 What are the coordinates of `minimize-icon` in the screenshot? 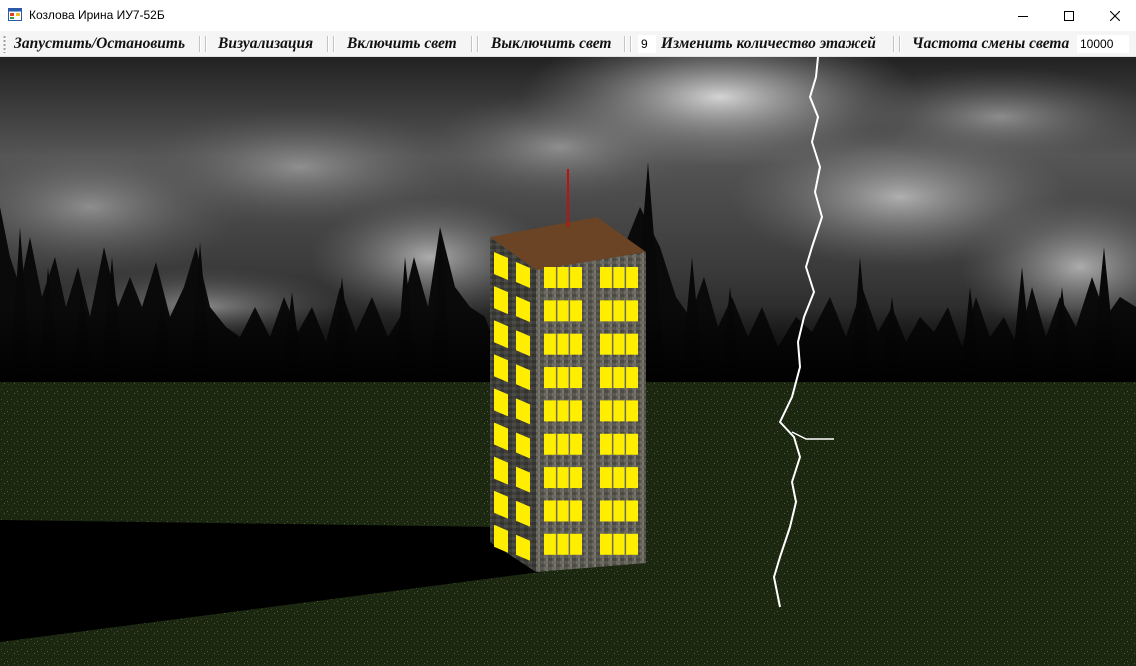 It's located at (1023, 16).